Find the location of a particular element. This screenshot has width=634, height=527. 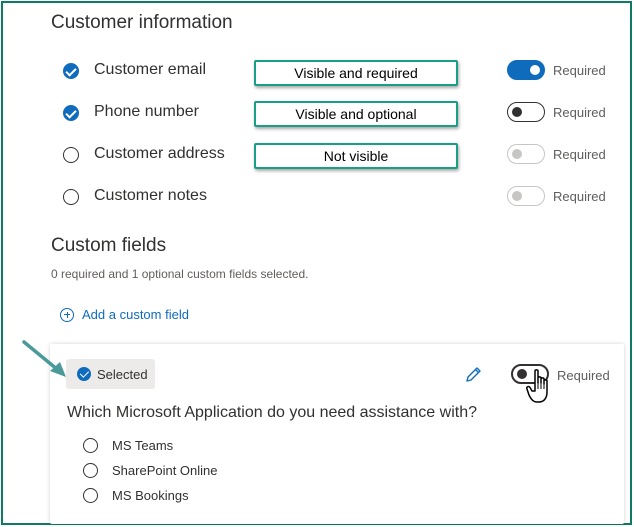

selected-label: Selected is located at coordinates (122, 374).